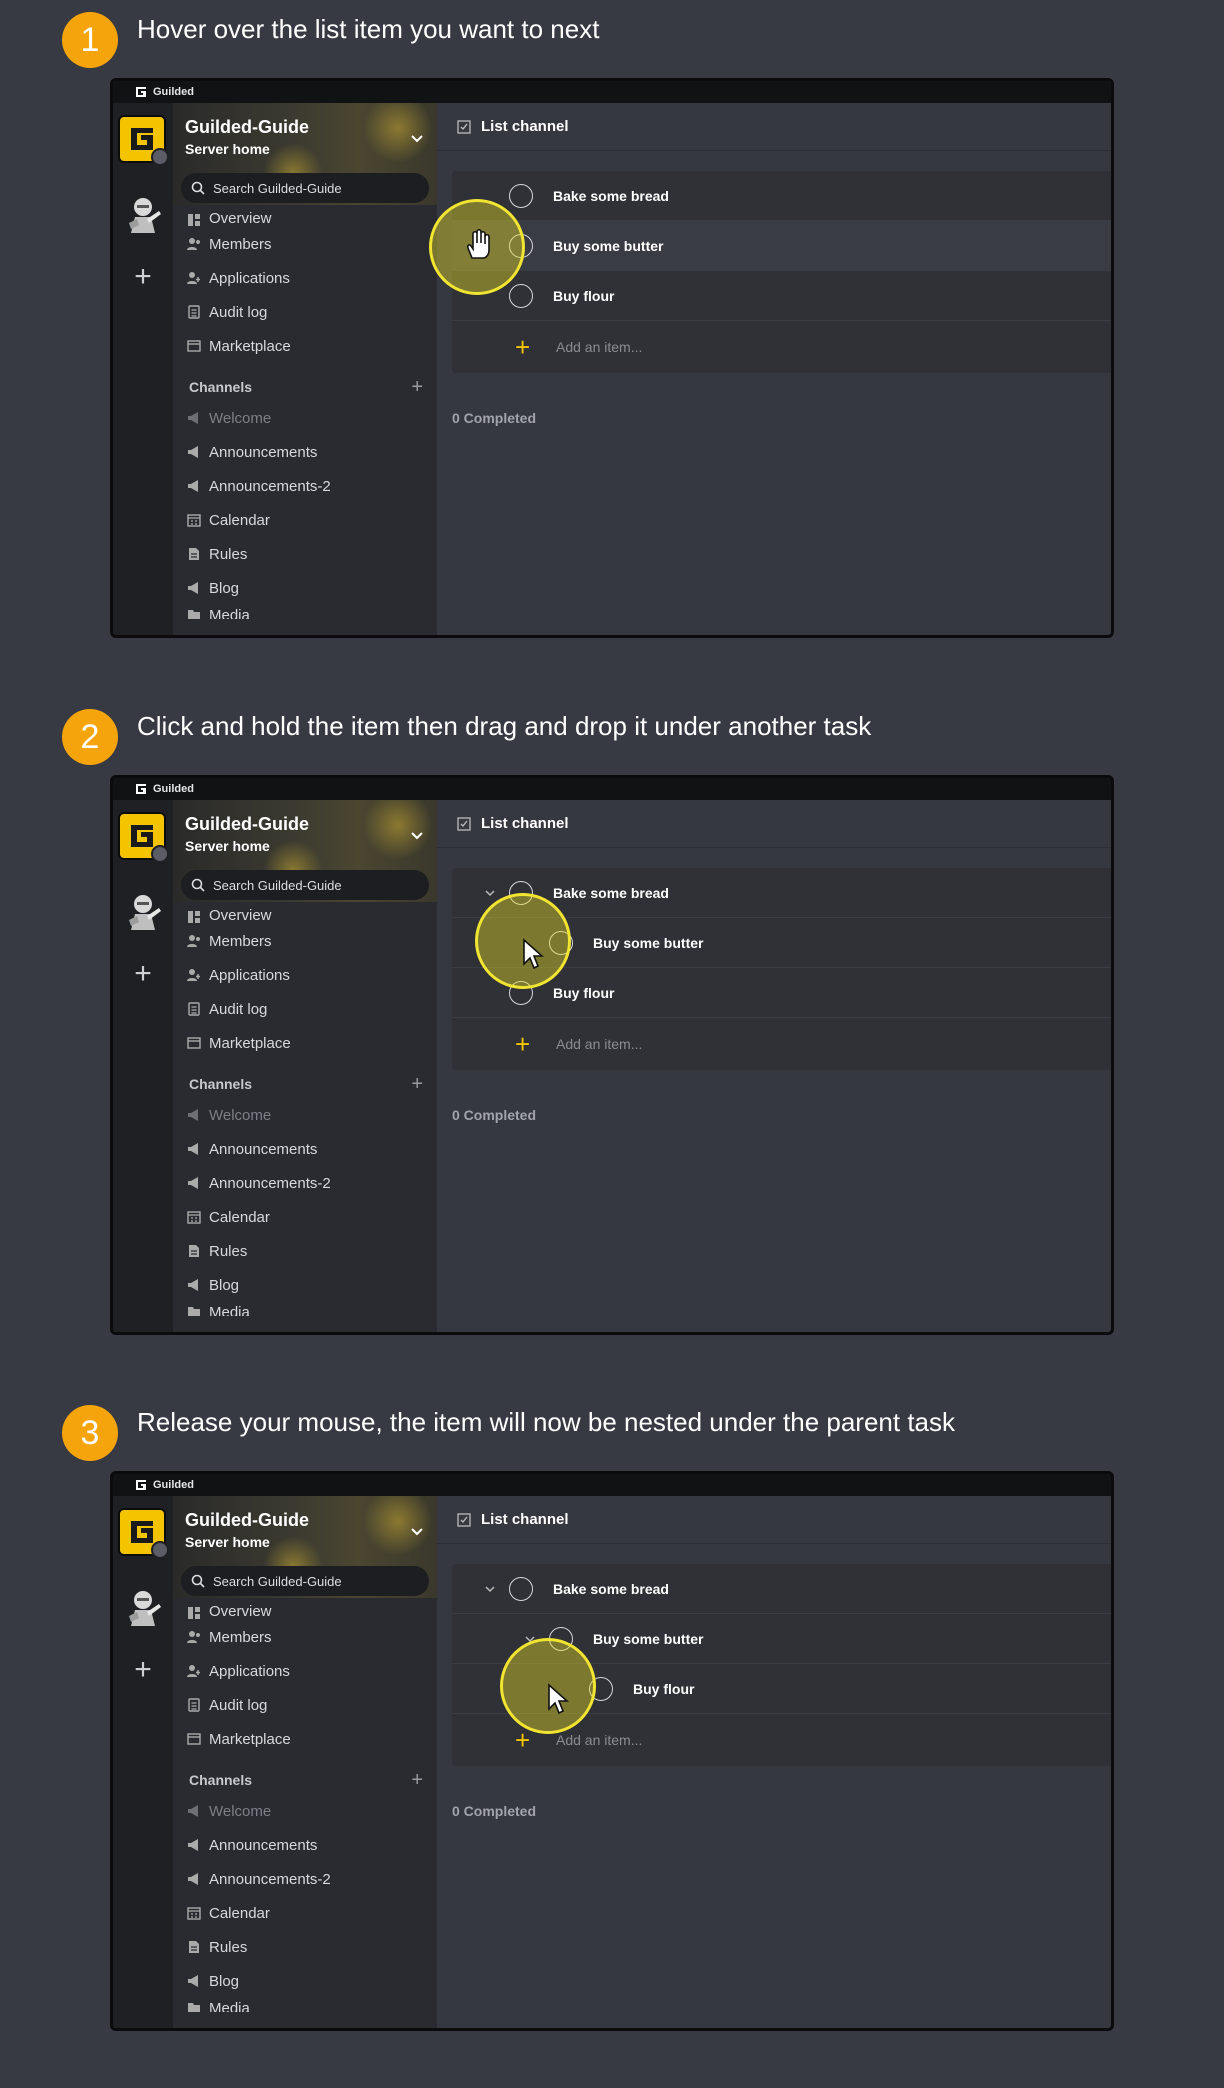  Describe the element at coordinates (194, 975) in the screenshot. I see `applications-icon` at that location.